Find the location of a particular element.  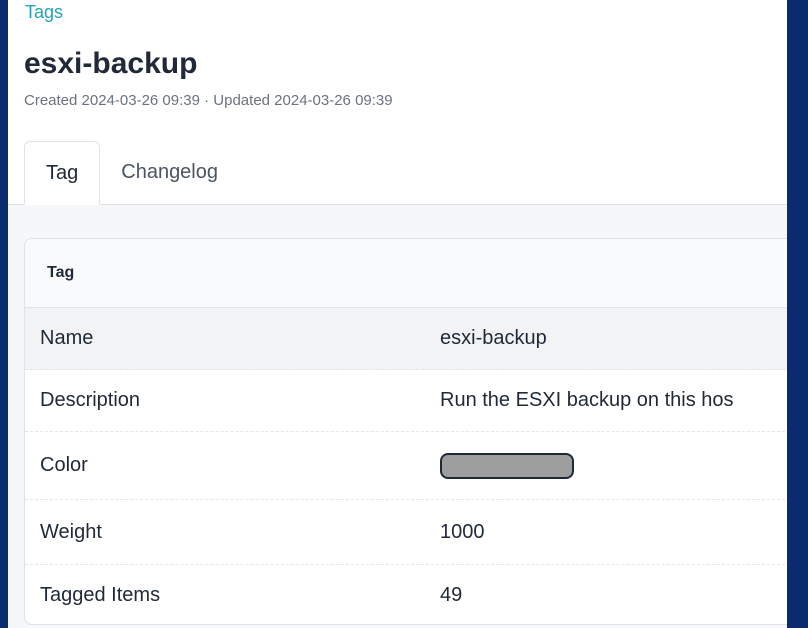

row-label: Tagged Items is located at coordinates (100, 594).